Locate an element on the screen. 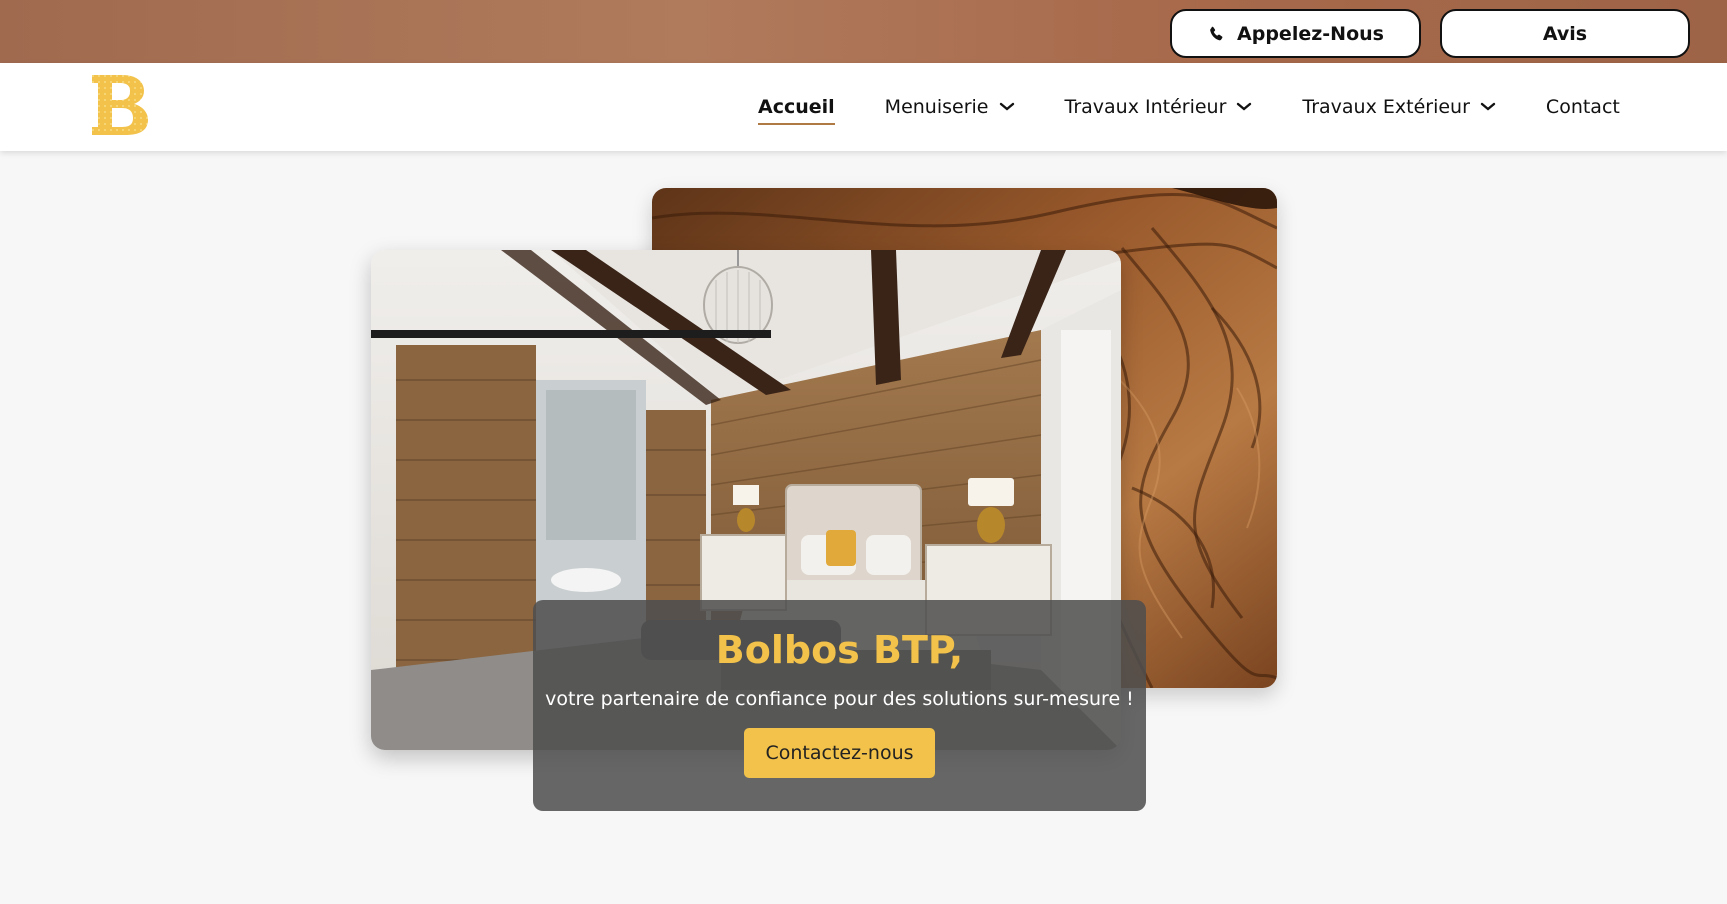 Image resolution: width=1727 pixels, height=904 pixels. nav-item-travaux-interieur: Travaux Intérieur is located at coordinates (1159, 107).